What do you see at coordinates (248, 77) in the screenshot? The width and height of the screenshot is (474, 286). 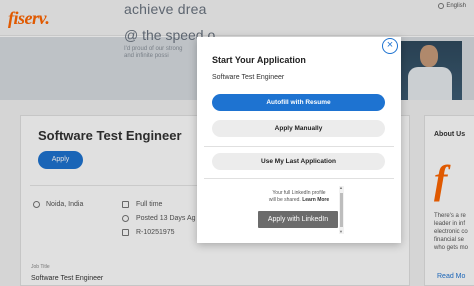 I see `modal-job-title: Software Test Engineer` at bounding box center [248, 77].